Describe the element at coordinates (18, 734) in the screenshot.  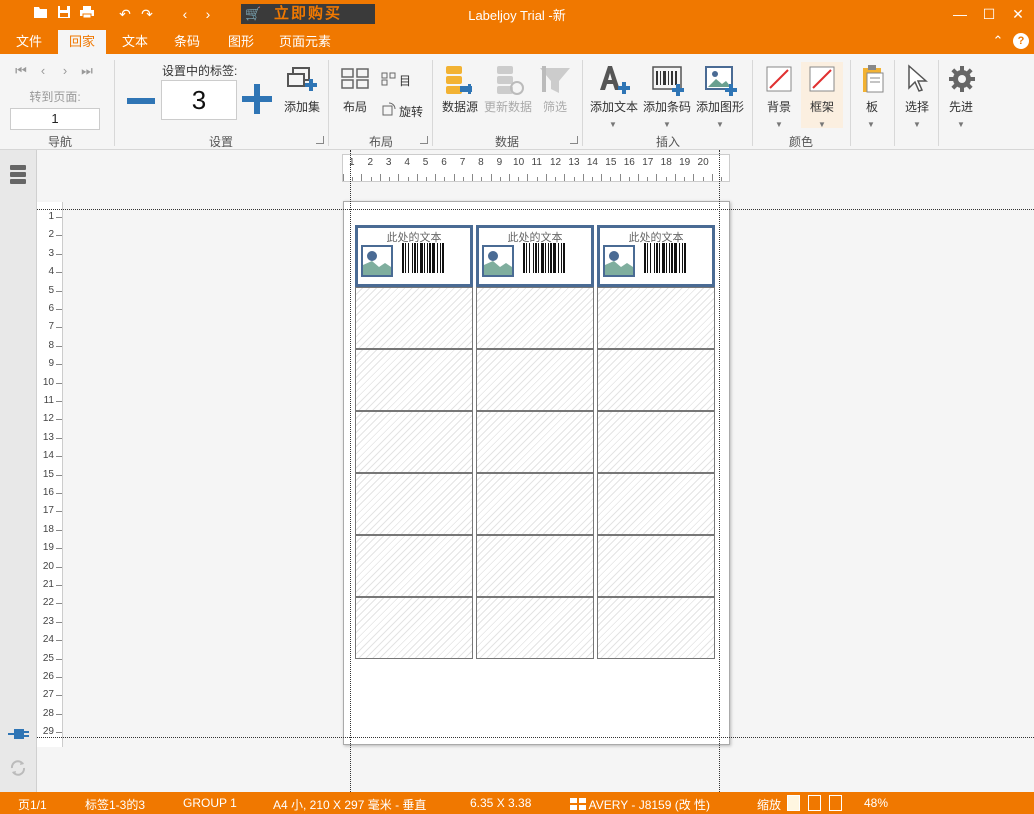
I see `plugin-connect-icon` at that location.